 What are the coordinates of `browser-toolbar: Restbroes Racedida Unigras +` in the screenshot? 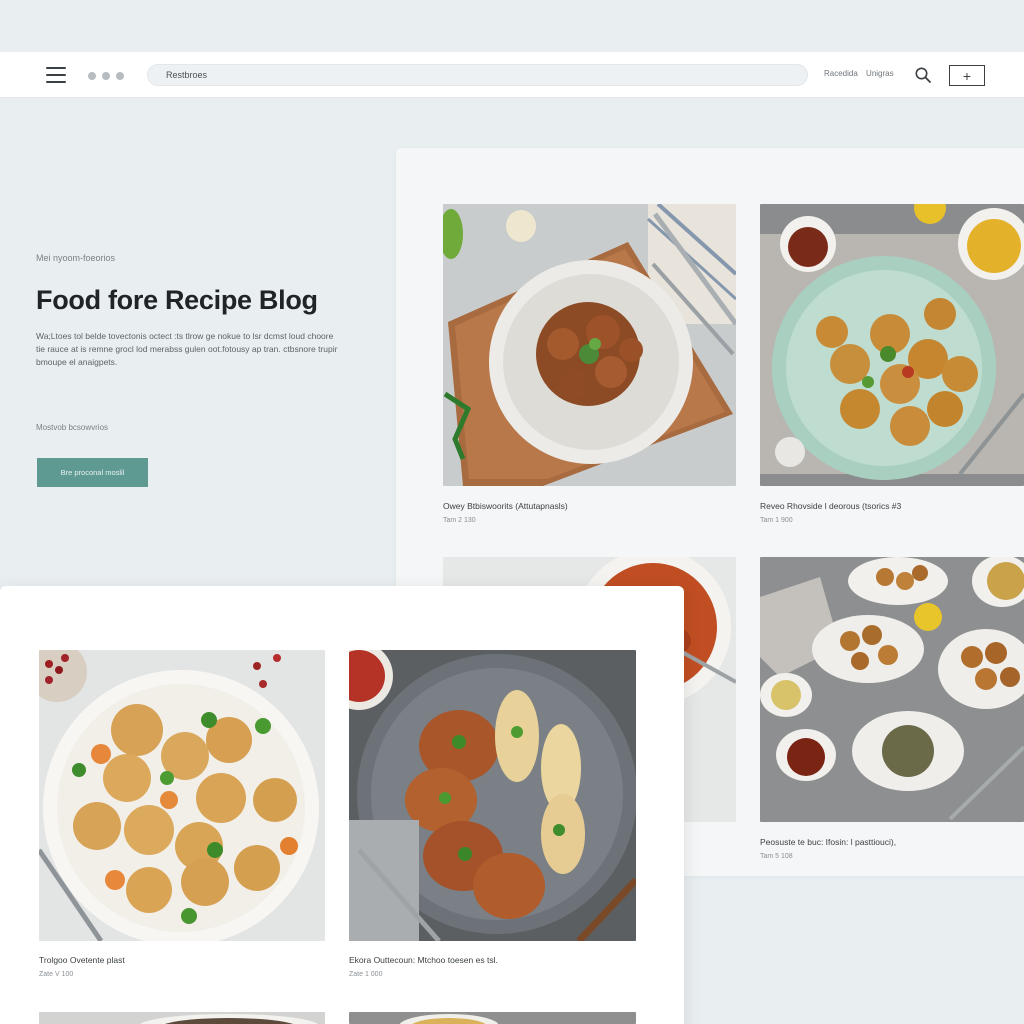 It's located at (512, 75).